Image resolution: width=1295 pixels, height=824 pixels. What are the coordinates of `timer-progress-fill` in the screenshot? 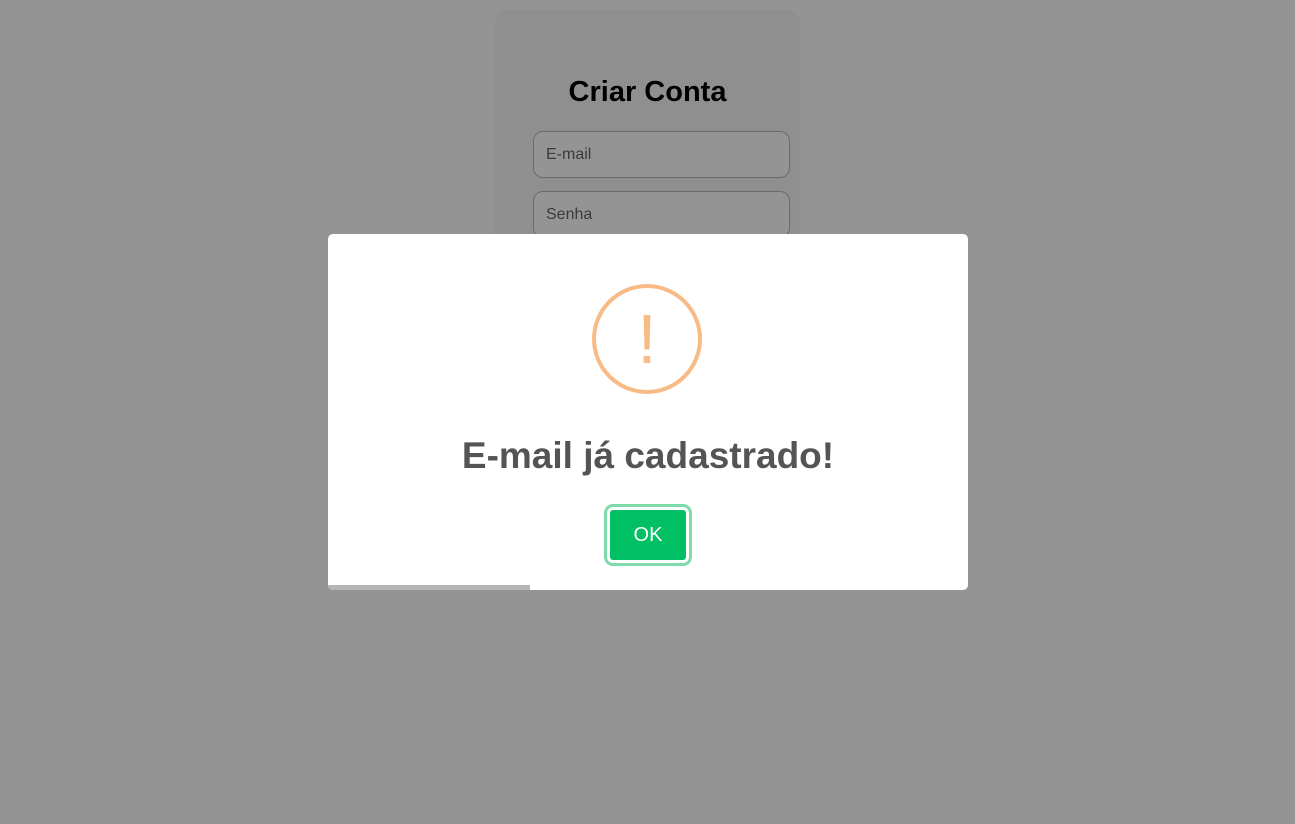 It's located at (429, 587).